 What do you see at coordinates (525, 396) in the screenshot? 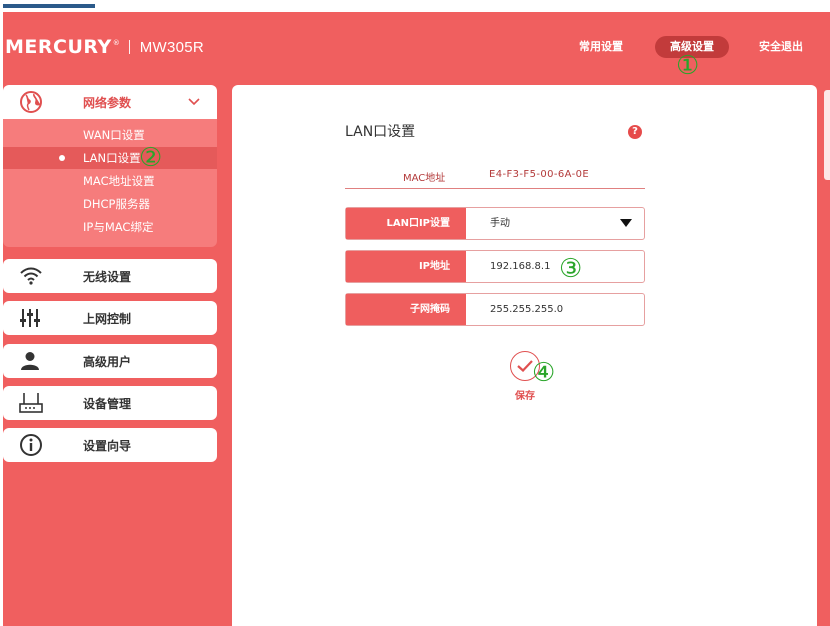
I see `save-label: 保存` at bounding box center [525, 396].